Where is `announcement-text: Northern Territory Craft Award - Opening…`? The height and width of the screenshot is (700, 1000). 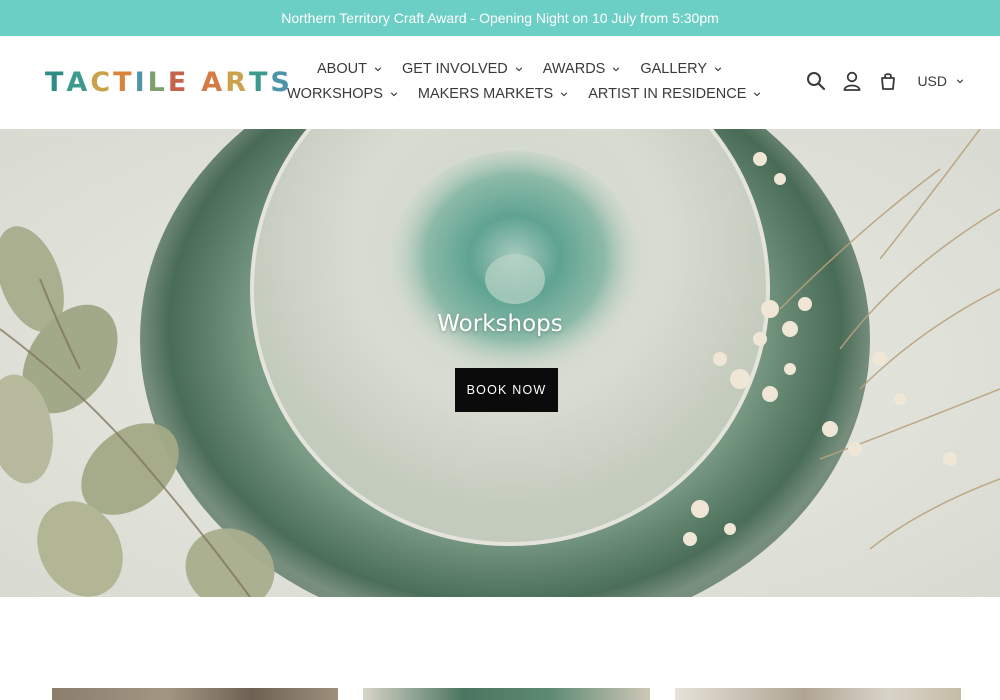
announcement-text: Northern Territory Craft Award - Opening… is located at coordinates (500, 18).